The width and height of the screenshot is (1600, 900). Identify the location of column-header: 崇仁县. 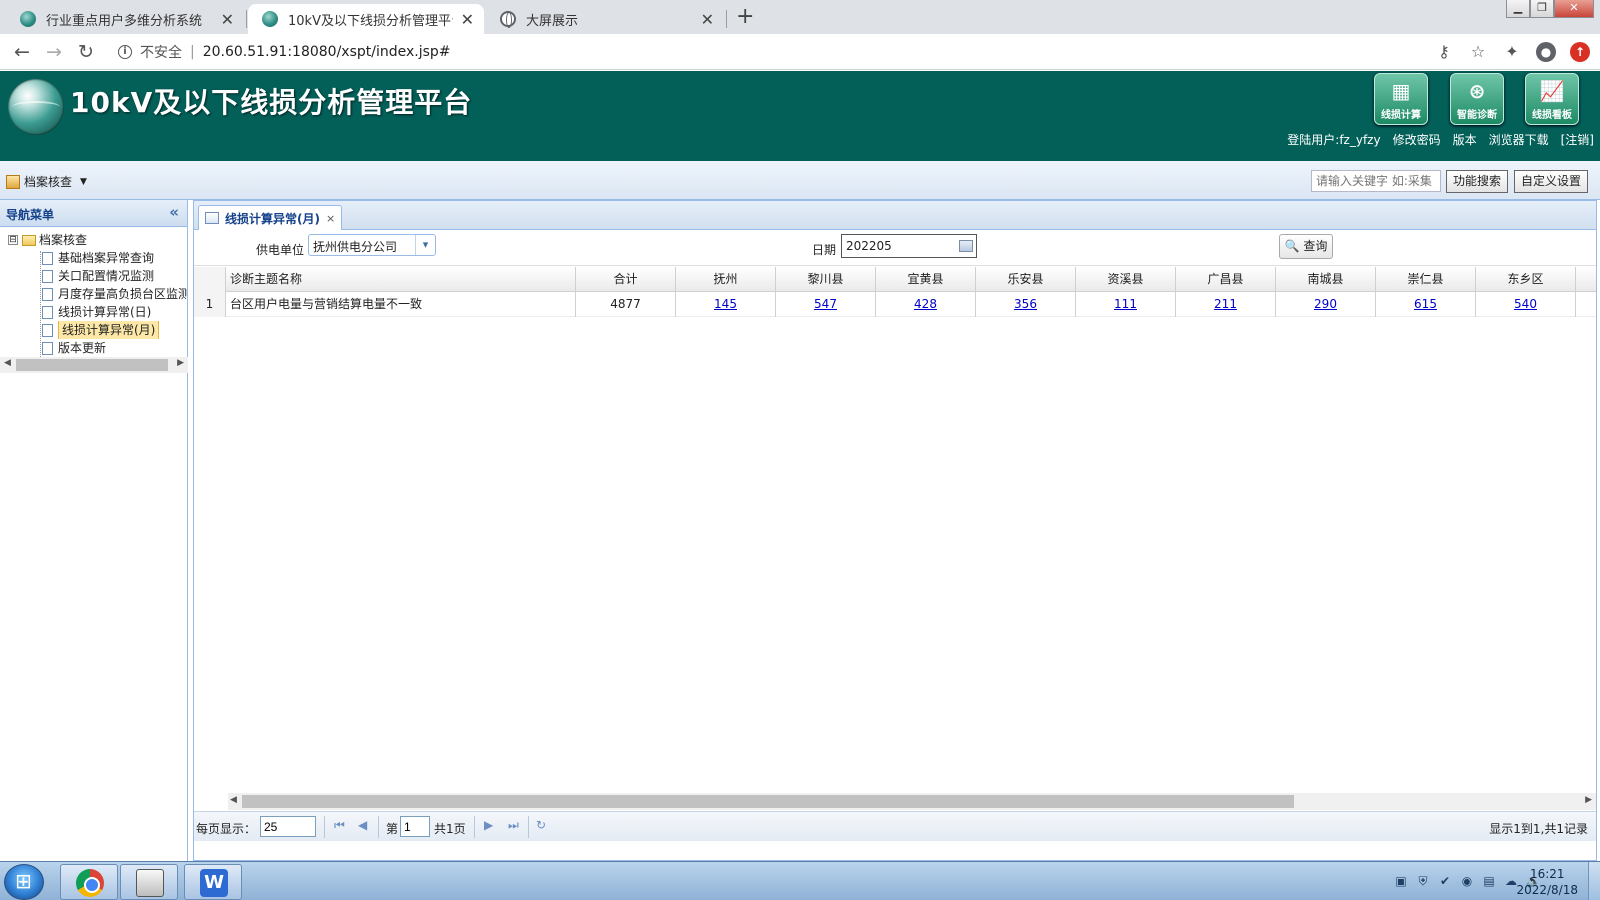
(1426, 279).